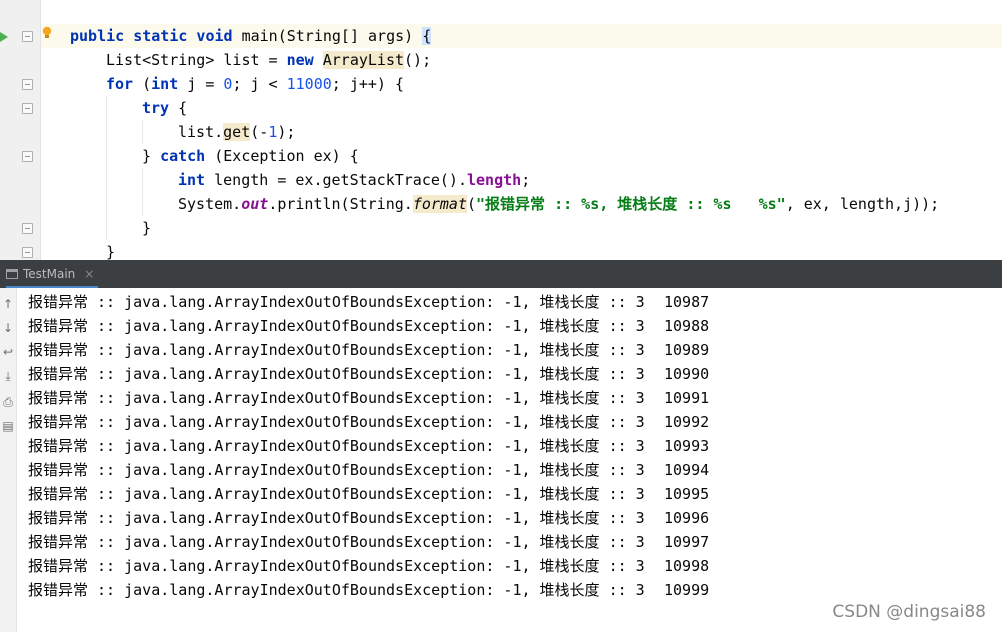  I want to click on code-token: get, so click(237, 132).